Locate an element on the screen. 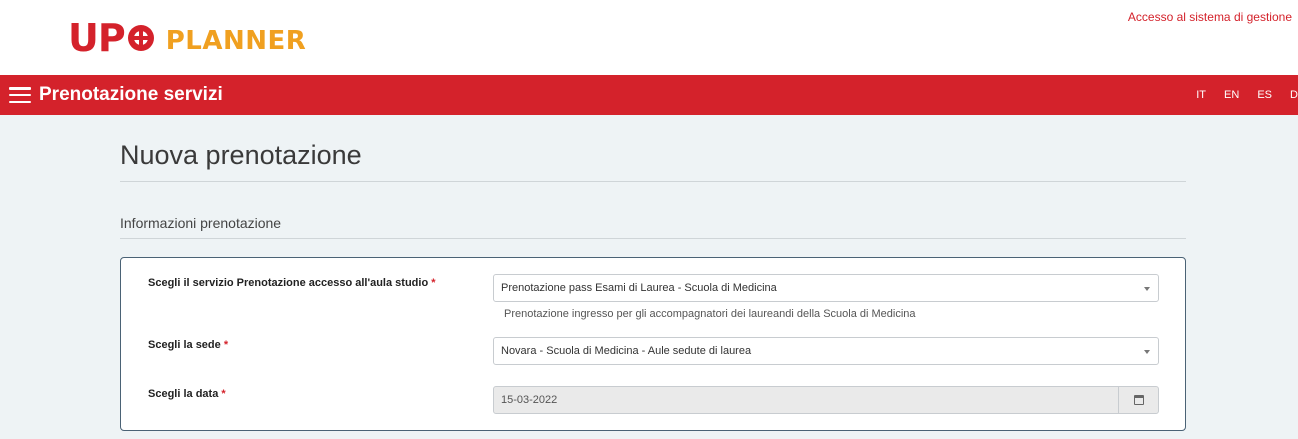  navbar-title: Prenotazione servizi is located at coordinates (131, 94).